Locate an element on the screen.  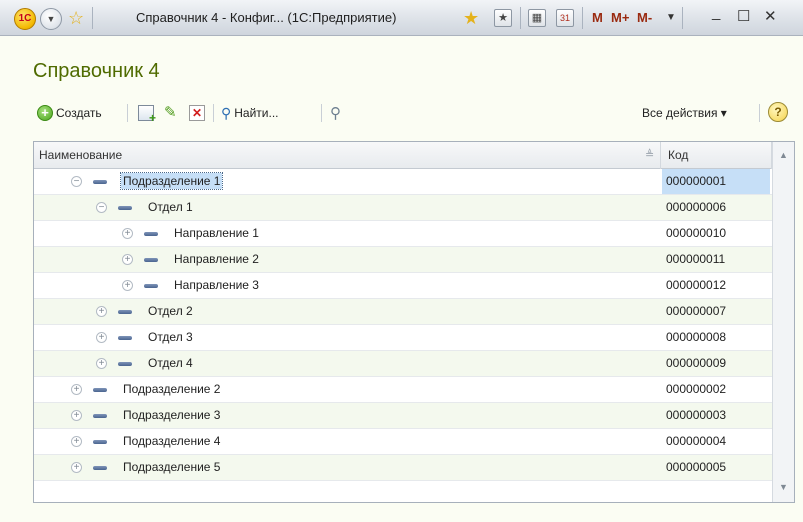
row-name-text: Направление 3 is located at coordinates (216, 285).